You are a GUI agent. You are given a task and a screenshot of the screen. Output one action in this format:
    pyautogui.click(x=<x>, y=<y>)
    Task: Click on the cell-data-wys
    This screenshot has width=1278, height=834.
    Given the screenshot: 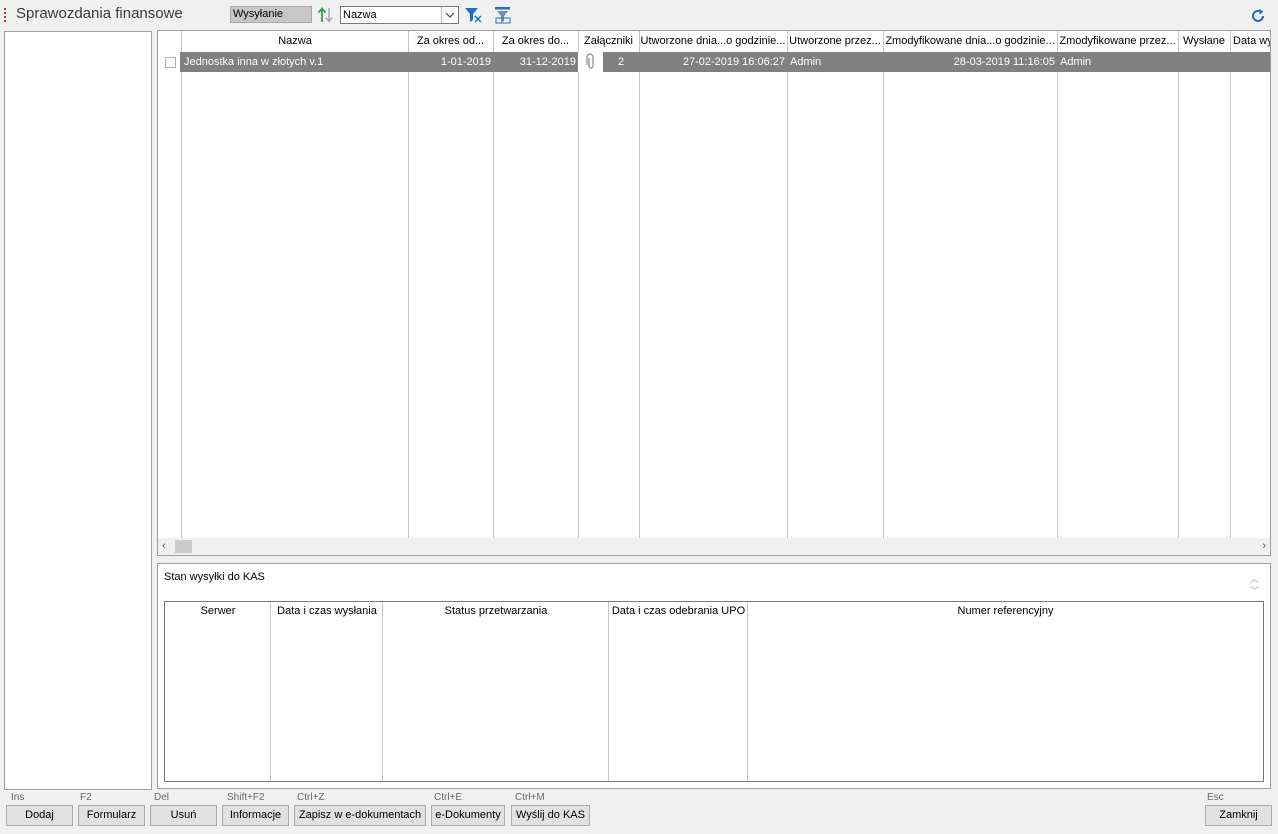 What is the action you would take?
    pyautogui.click(x=1250, y=62)
    